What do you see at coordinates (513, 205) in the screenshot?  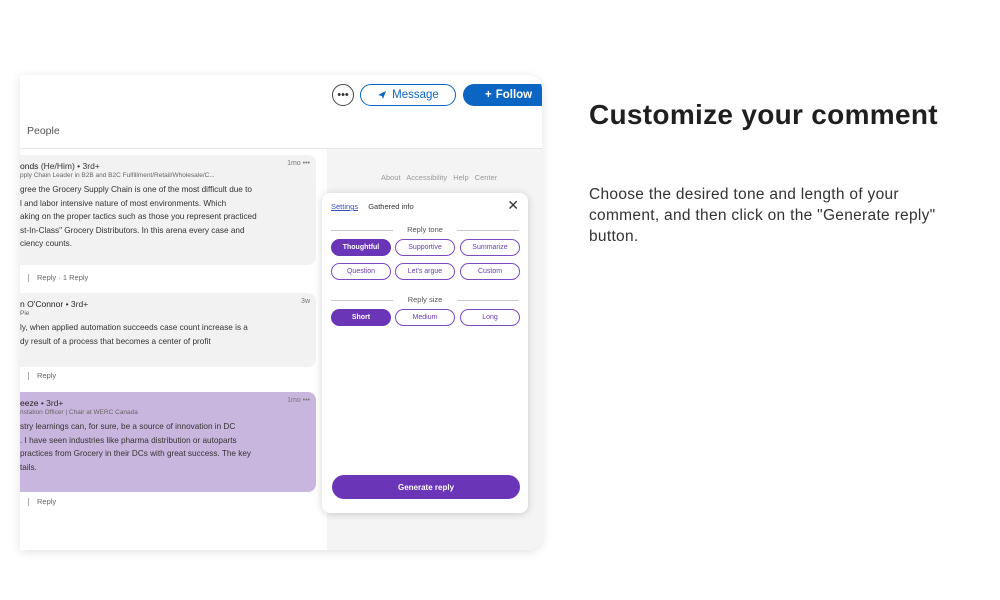 I see `close-icon: ✕` at bounding box center [513, 205].